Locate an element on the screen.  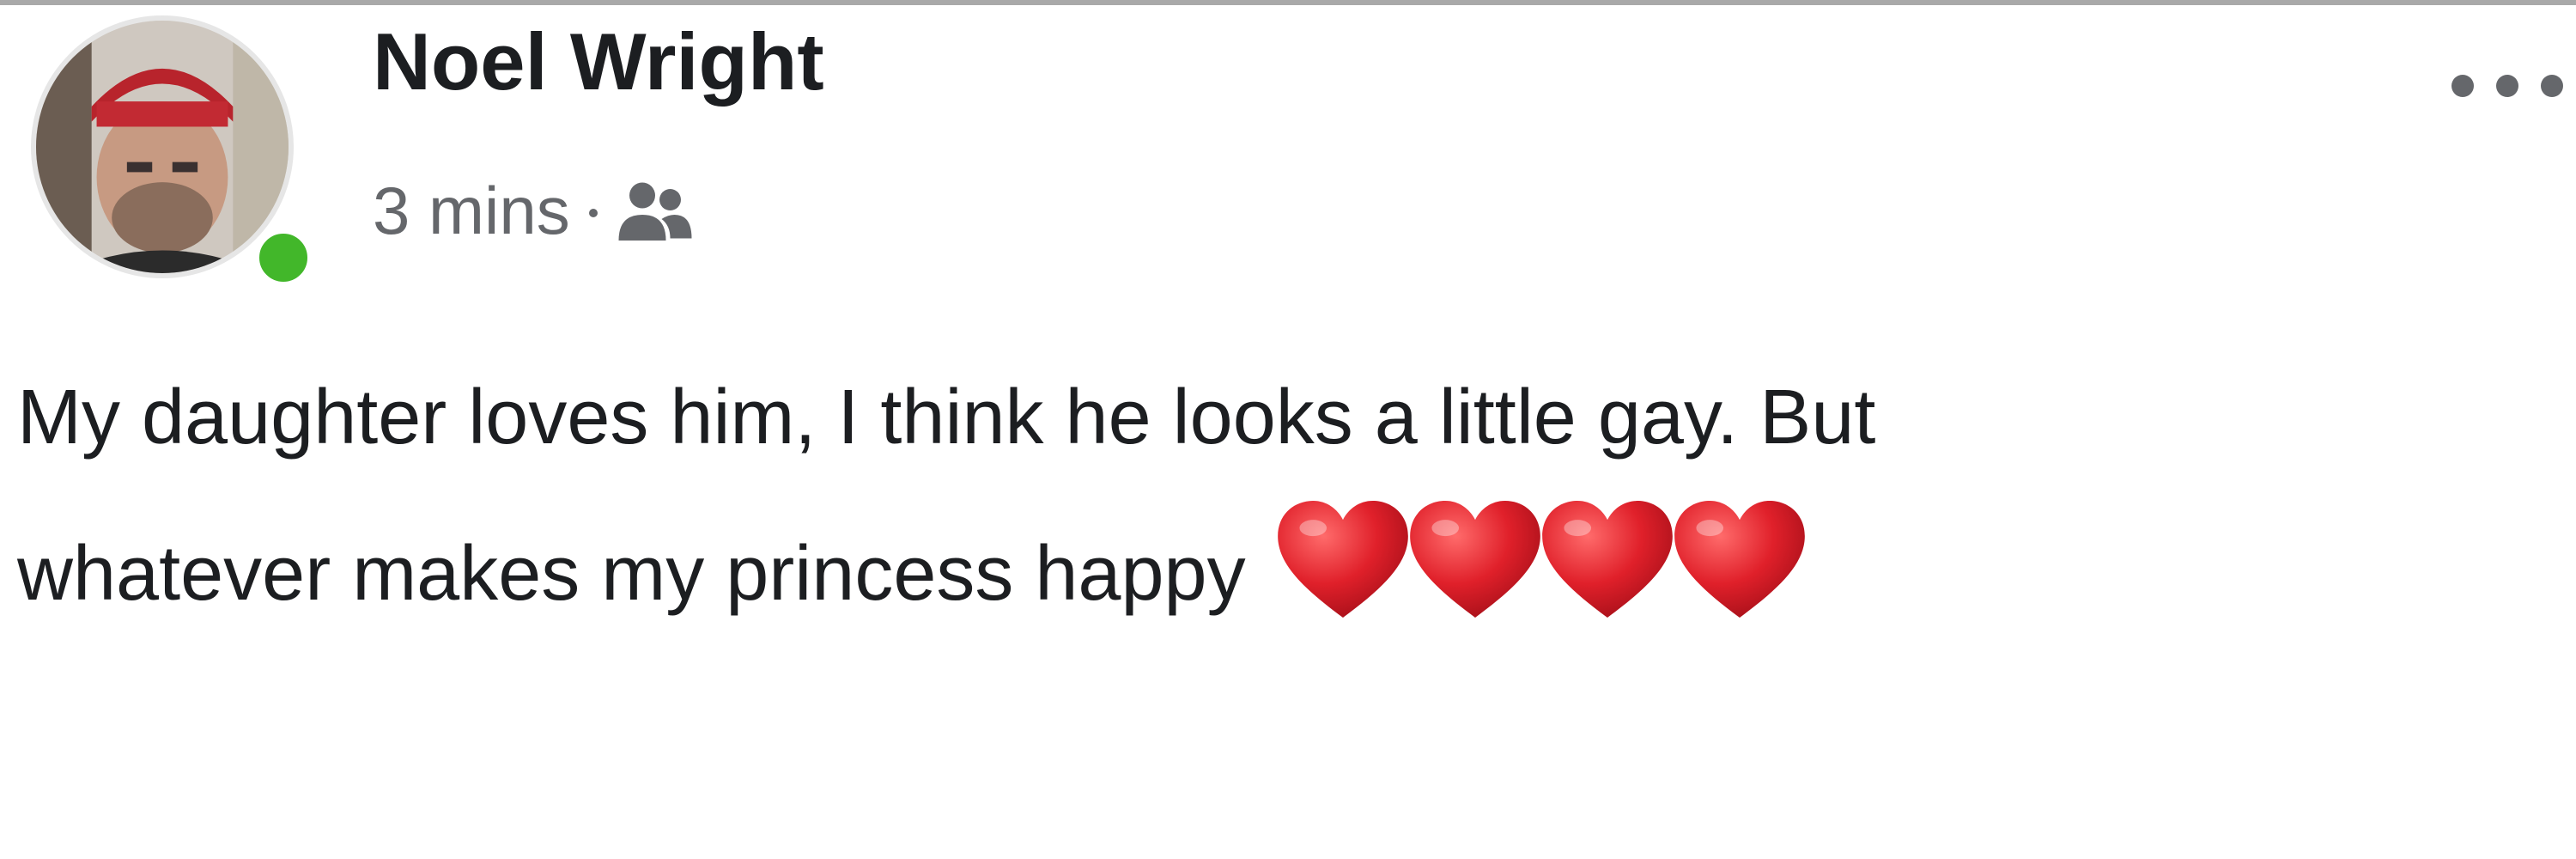
avatar-photo is located at coordinates (162, 146).